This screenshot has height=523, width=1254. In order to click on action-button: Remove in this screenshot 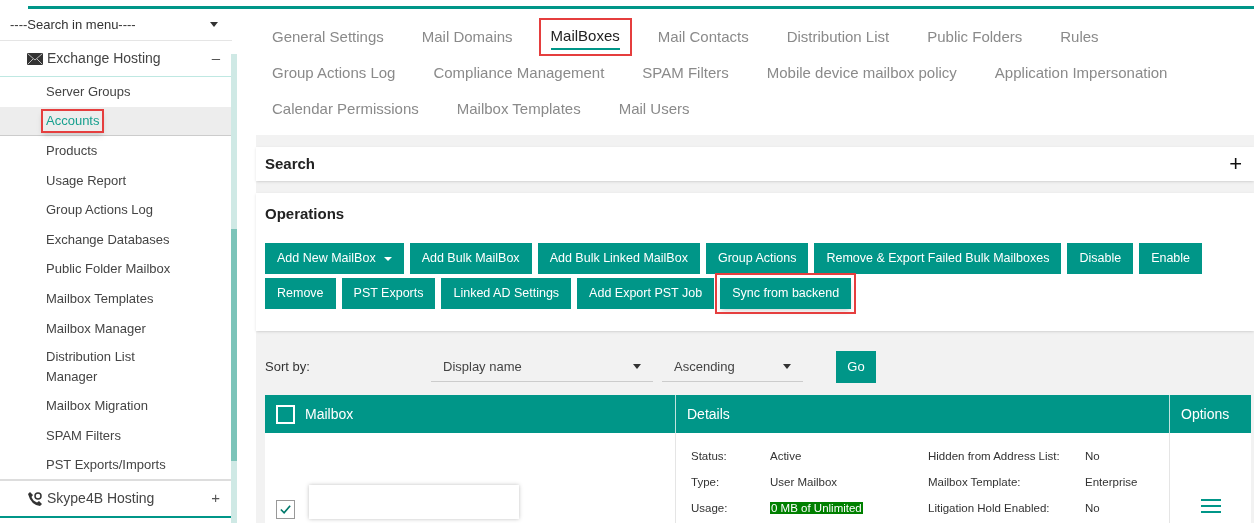, I will do `click(300, 293)`.